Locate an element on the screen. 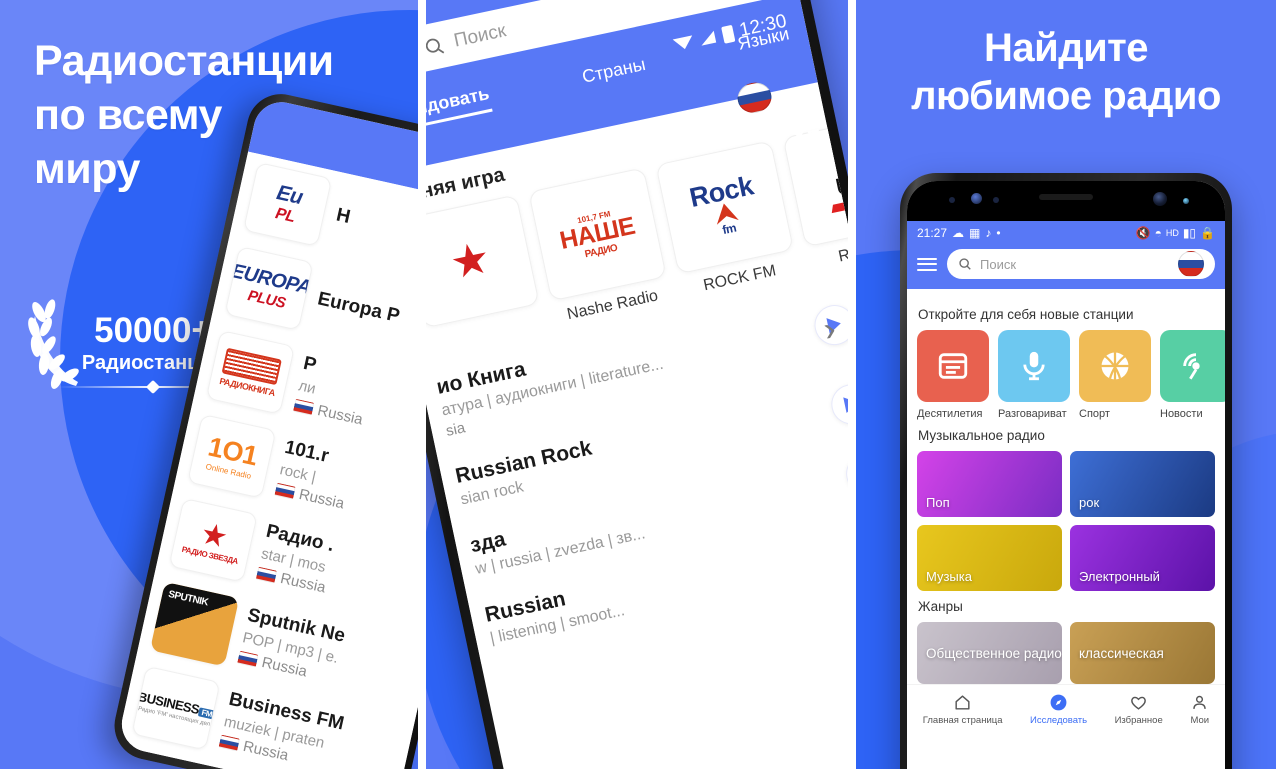 The height and width of the screenshot is (769, 1280). category-news: Новости is located at coordinates (1192, 375).